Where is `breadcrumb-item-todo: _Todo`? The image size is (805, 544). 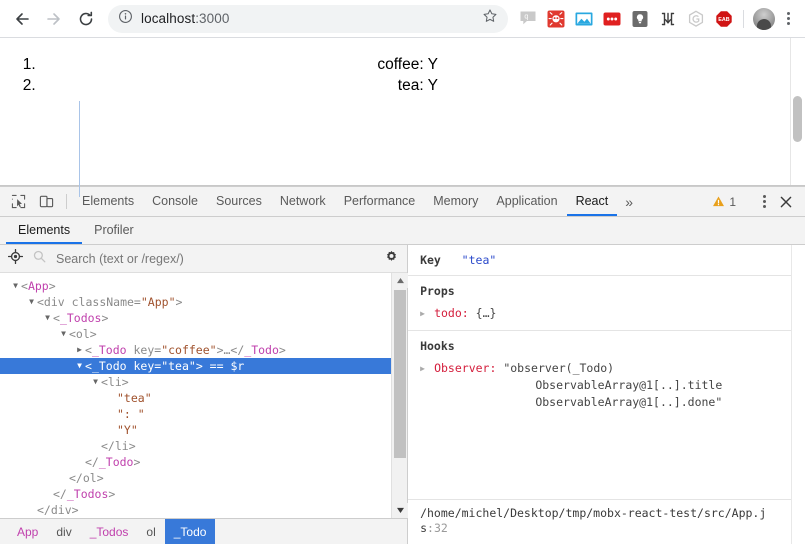
breadcrumb-item-todo: _Todo is located at coordinates (190, 531).